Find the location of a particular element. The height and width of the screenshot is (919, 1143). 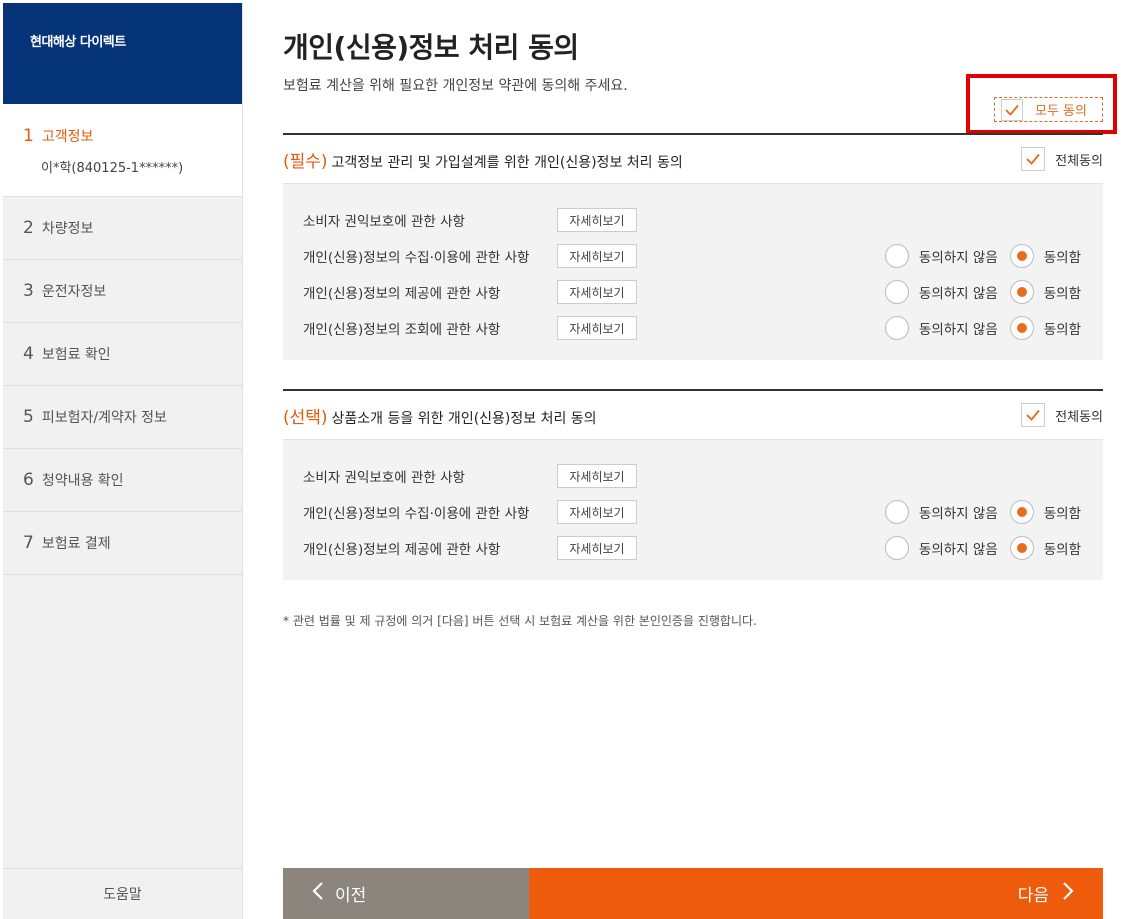

step-number: 7 is located at coordinates (28, 543).